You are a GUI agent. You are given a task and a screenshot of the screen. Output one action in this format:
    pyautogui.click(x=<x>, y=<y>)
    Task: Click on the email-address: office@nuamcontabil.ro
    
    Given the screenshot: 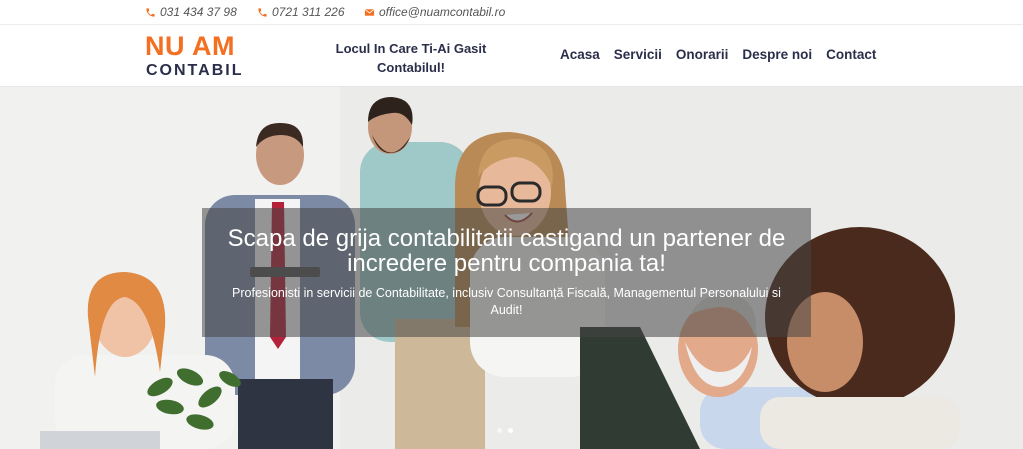 What is the action you would take?
    pyautogui.click(x=442, y=12)
    